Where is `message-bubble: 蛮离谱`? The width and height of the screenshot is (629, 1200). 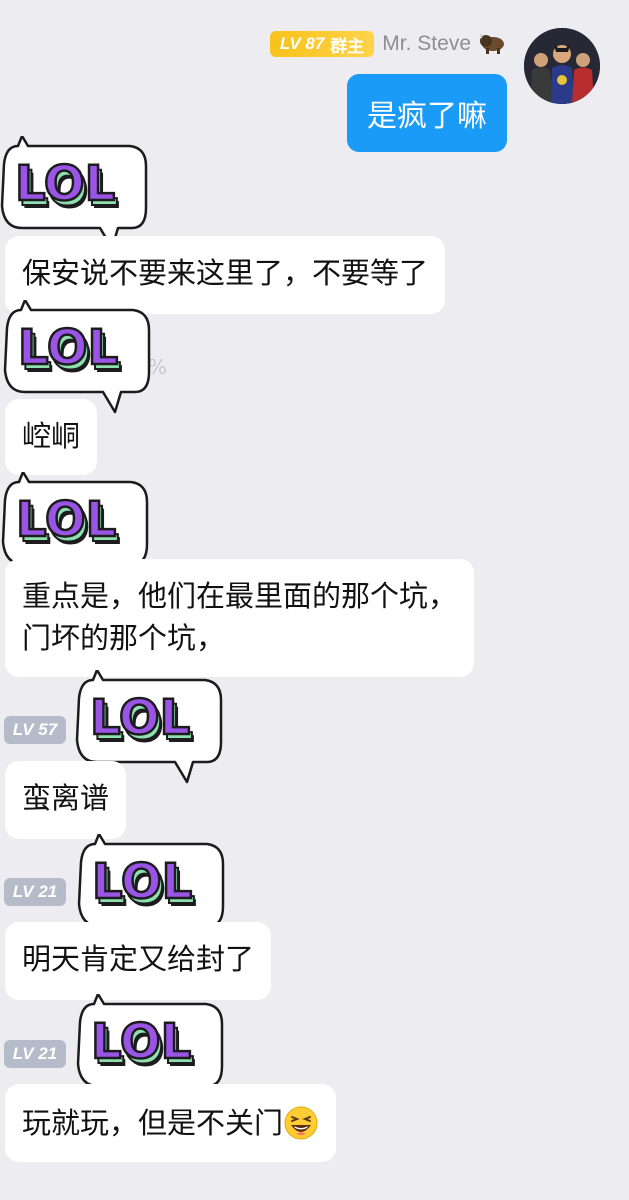 message-bubble: 蛮离谱 is located at coordinates (66, 800).